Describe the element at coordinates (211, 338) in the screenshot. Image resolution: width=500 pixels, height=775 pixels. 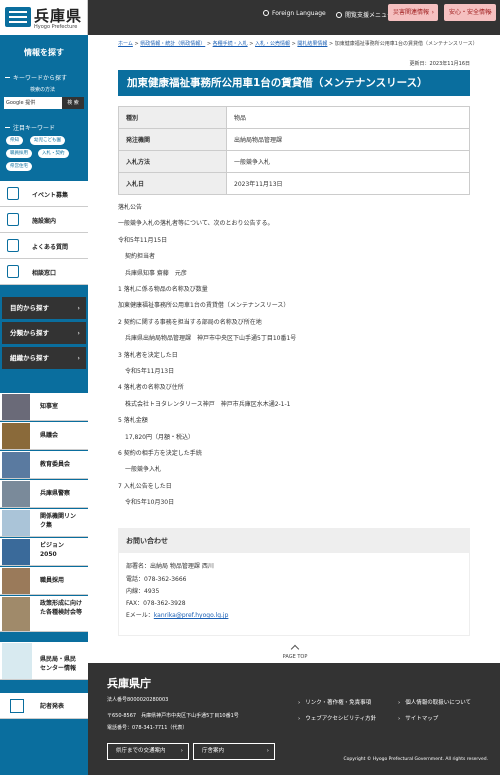
I see `body-paragraph: 兵庫県出納局物品管理課 神戸市中央区下山手通5丁目10番1号` at that location.